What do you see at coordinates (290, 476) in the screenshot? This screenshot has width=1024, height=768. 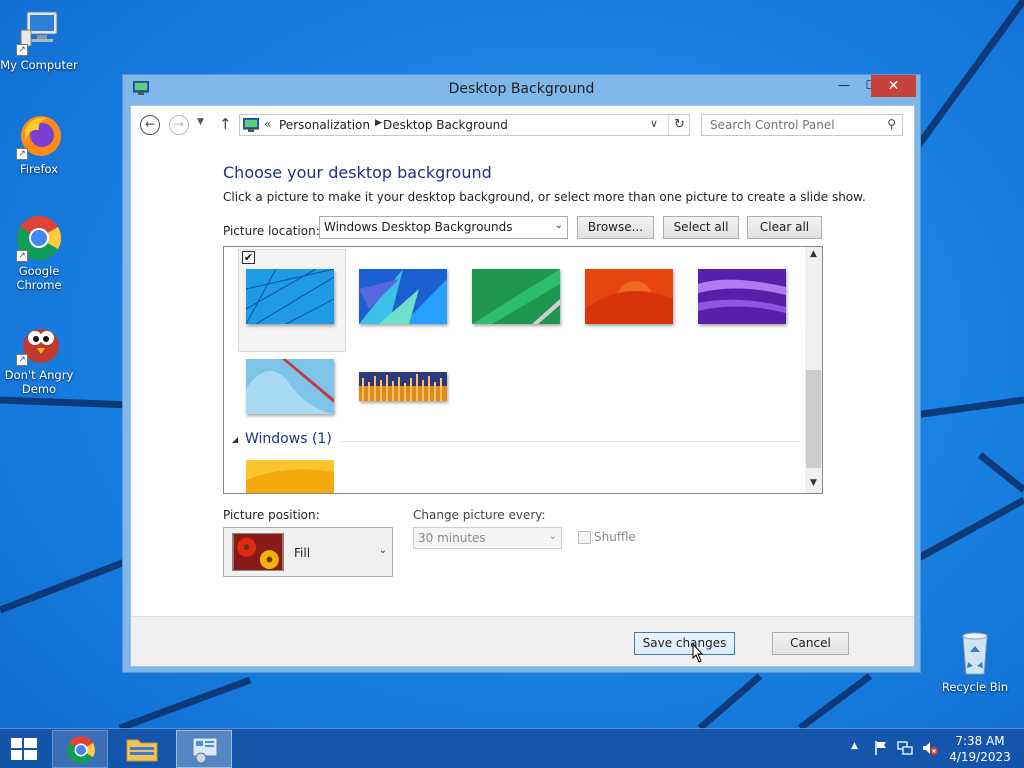 I see `wallpaper-thumbnail-yellow-orange` at bounding box center [290, 476].